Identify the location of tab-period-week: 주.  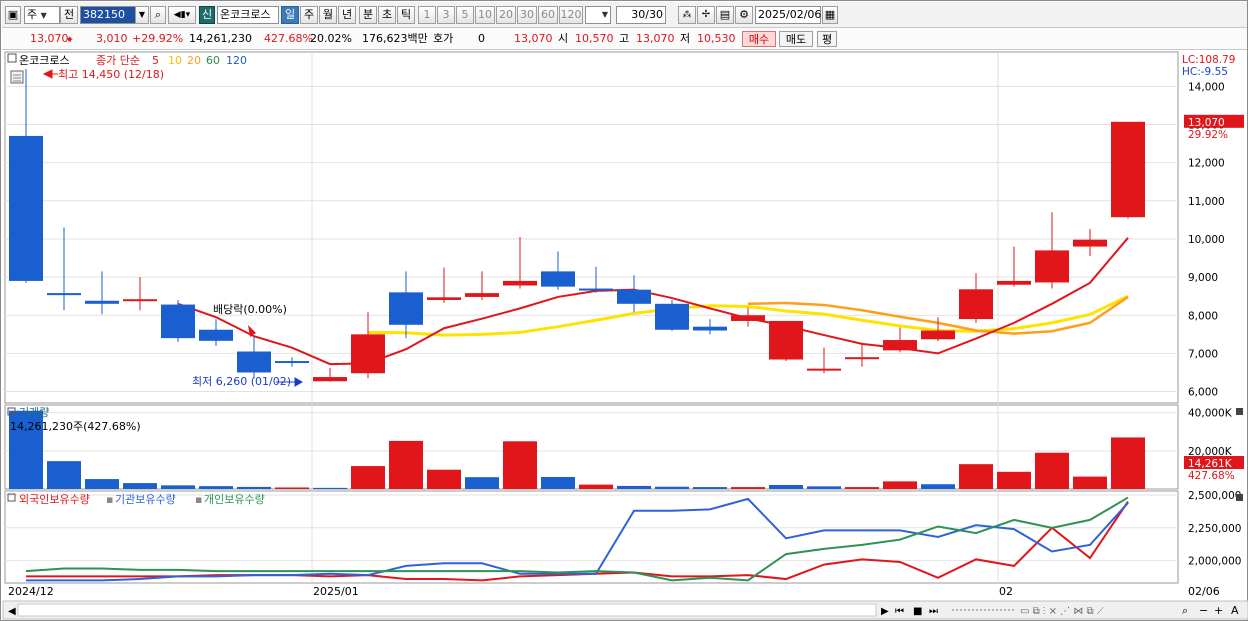
(309, 15).